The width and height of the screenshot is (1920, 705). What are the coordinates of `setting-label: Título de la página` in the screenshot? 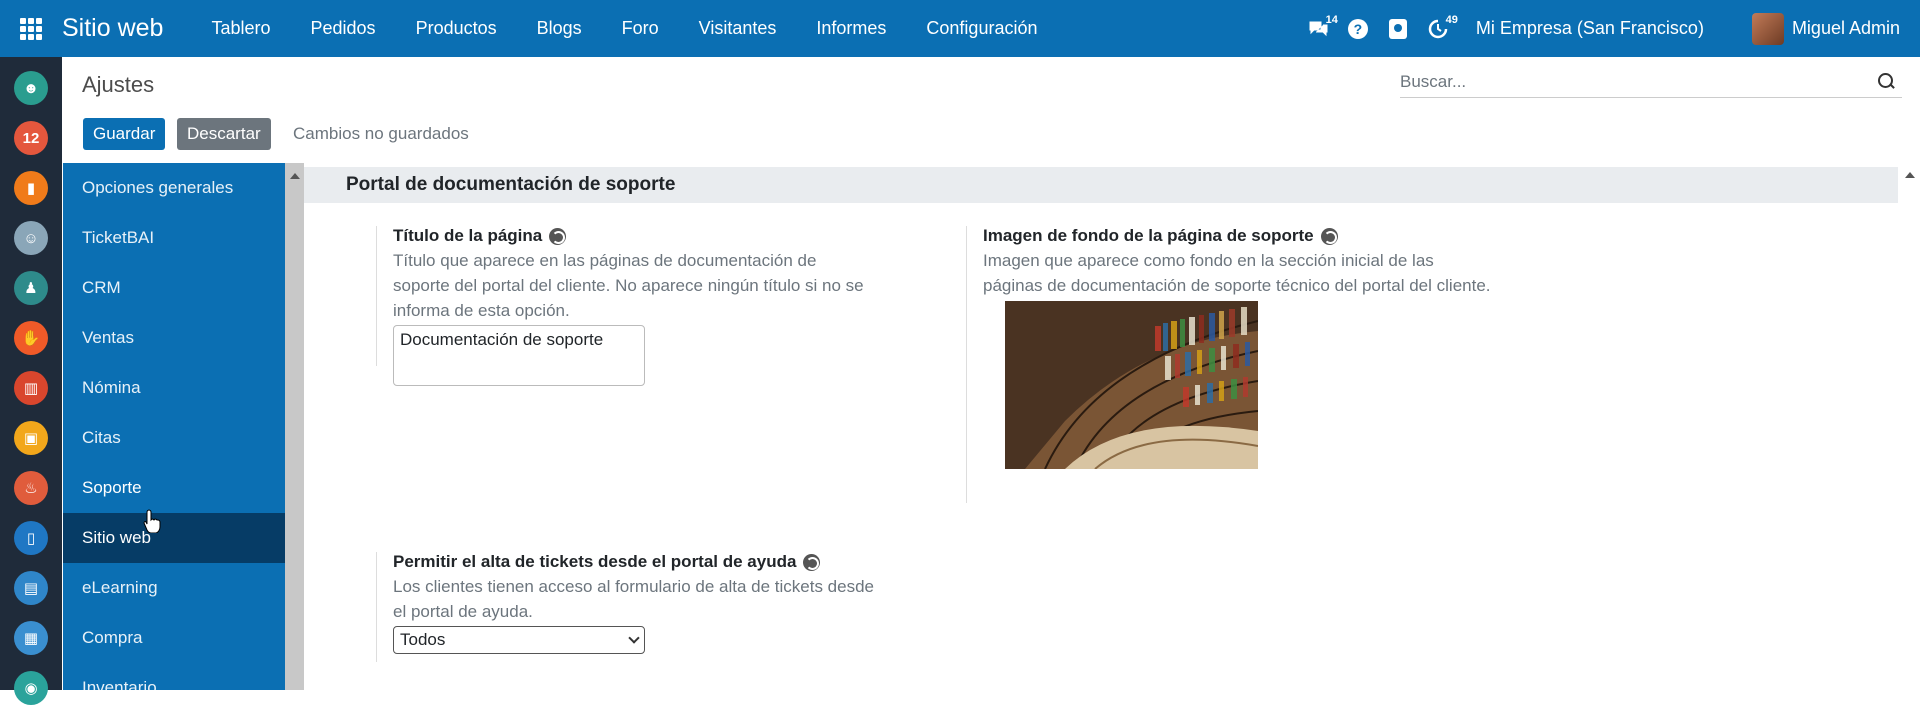 It's located at (634, 236).